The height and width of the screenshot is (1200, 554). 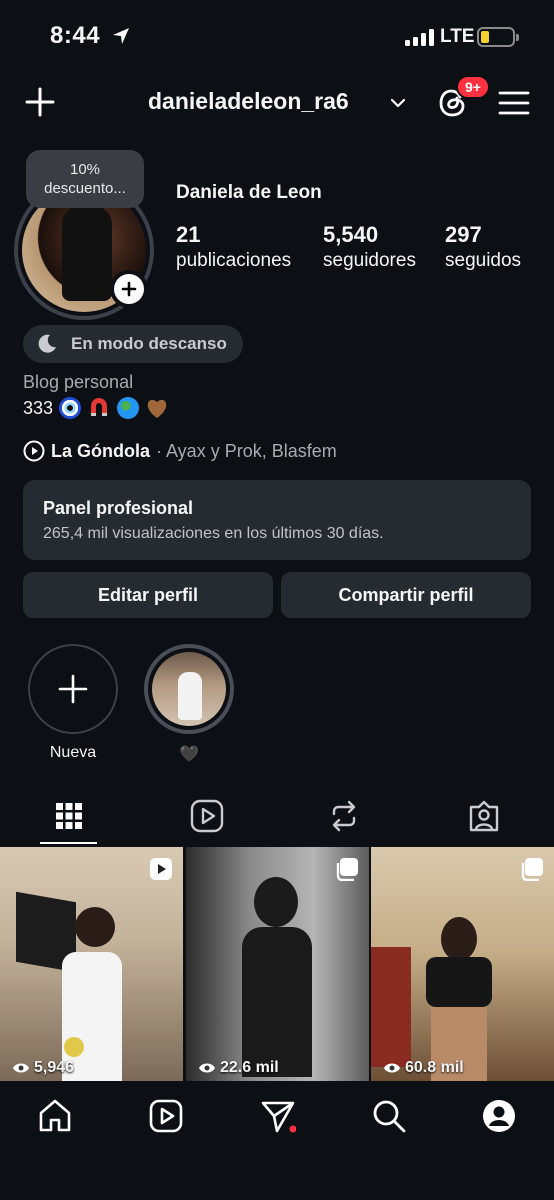 I want to click on profile-name: Daniela de Leon, so click(x=249, y=192).